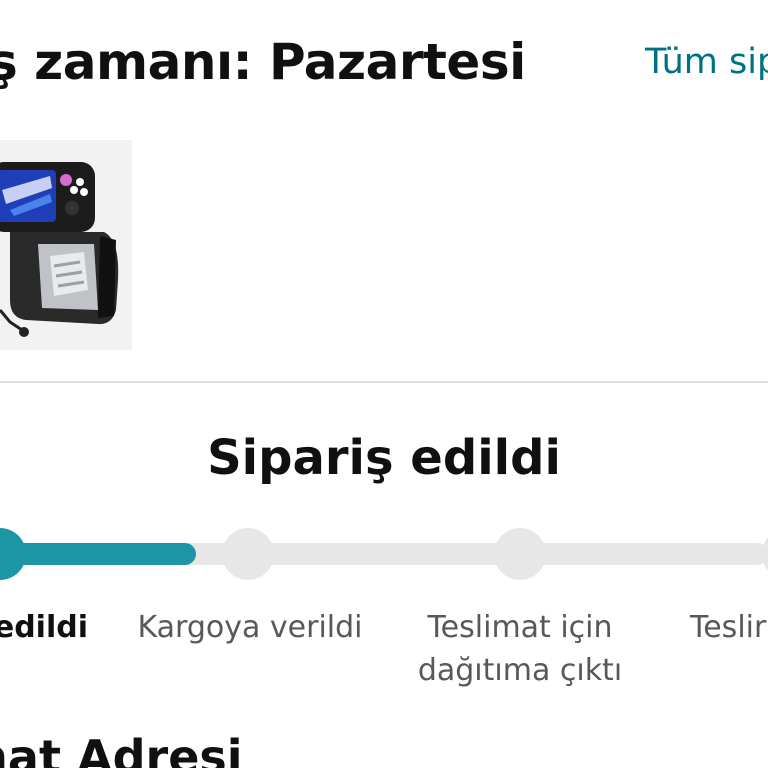  Describe the element at coordinates (520, 554) in the screenshot. I see `step-node-out-for-delivery` at that location.